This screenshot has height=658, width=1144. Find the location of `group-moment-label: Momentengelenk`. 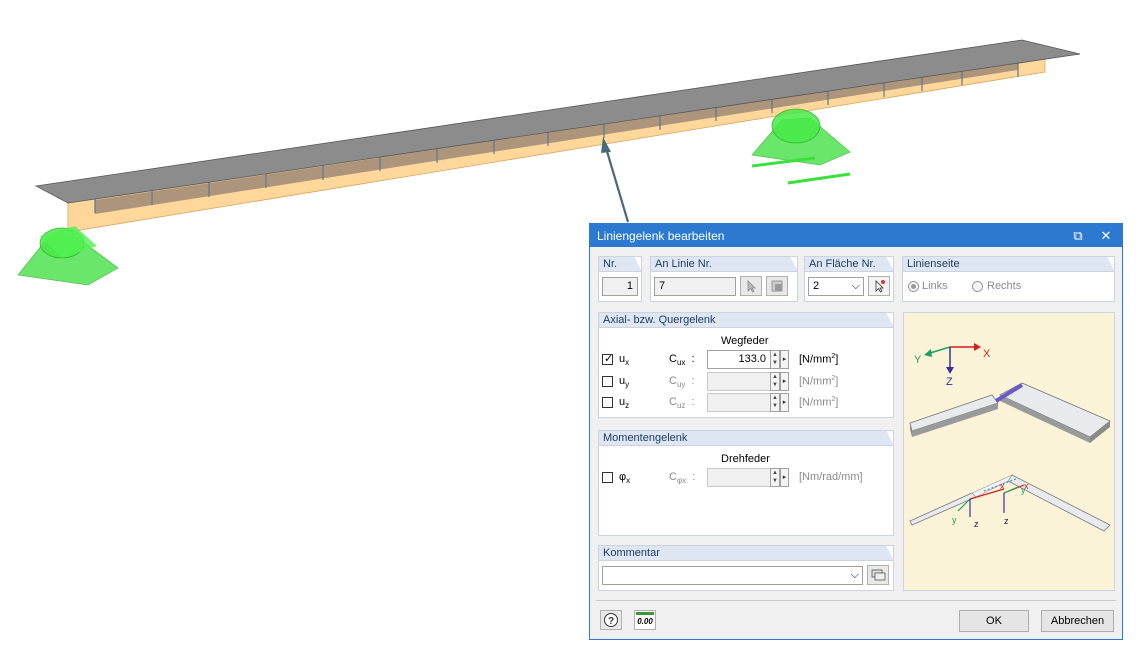

group-moment-label: Momentengelenk is located at coordinates (746, 438).